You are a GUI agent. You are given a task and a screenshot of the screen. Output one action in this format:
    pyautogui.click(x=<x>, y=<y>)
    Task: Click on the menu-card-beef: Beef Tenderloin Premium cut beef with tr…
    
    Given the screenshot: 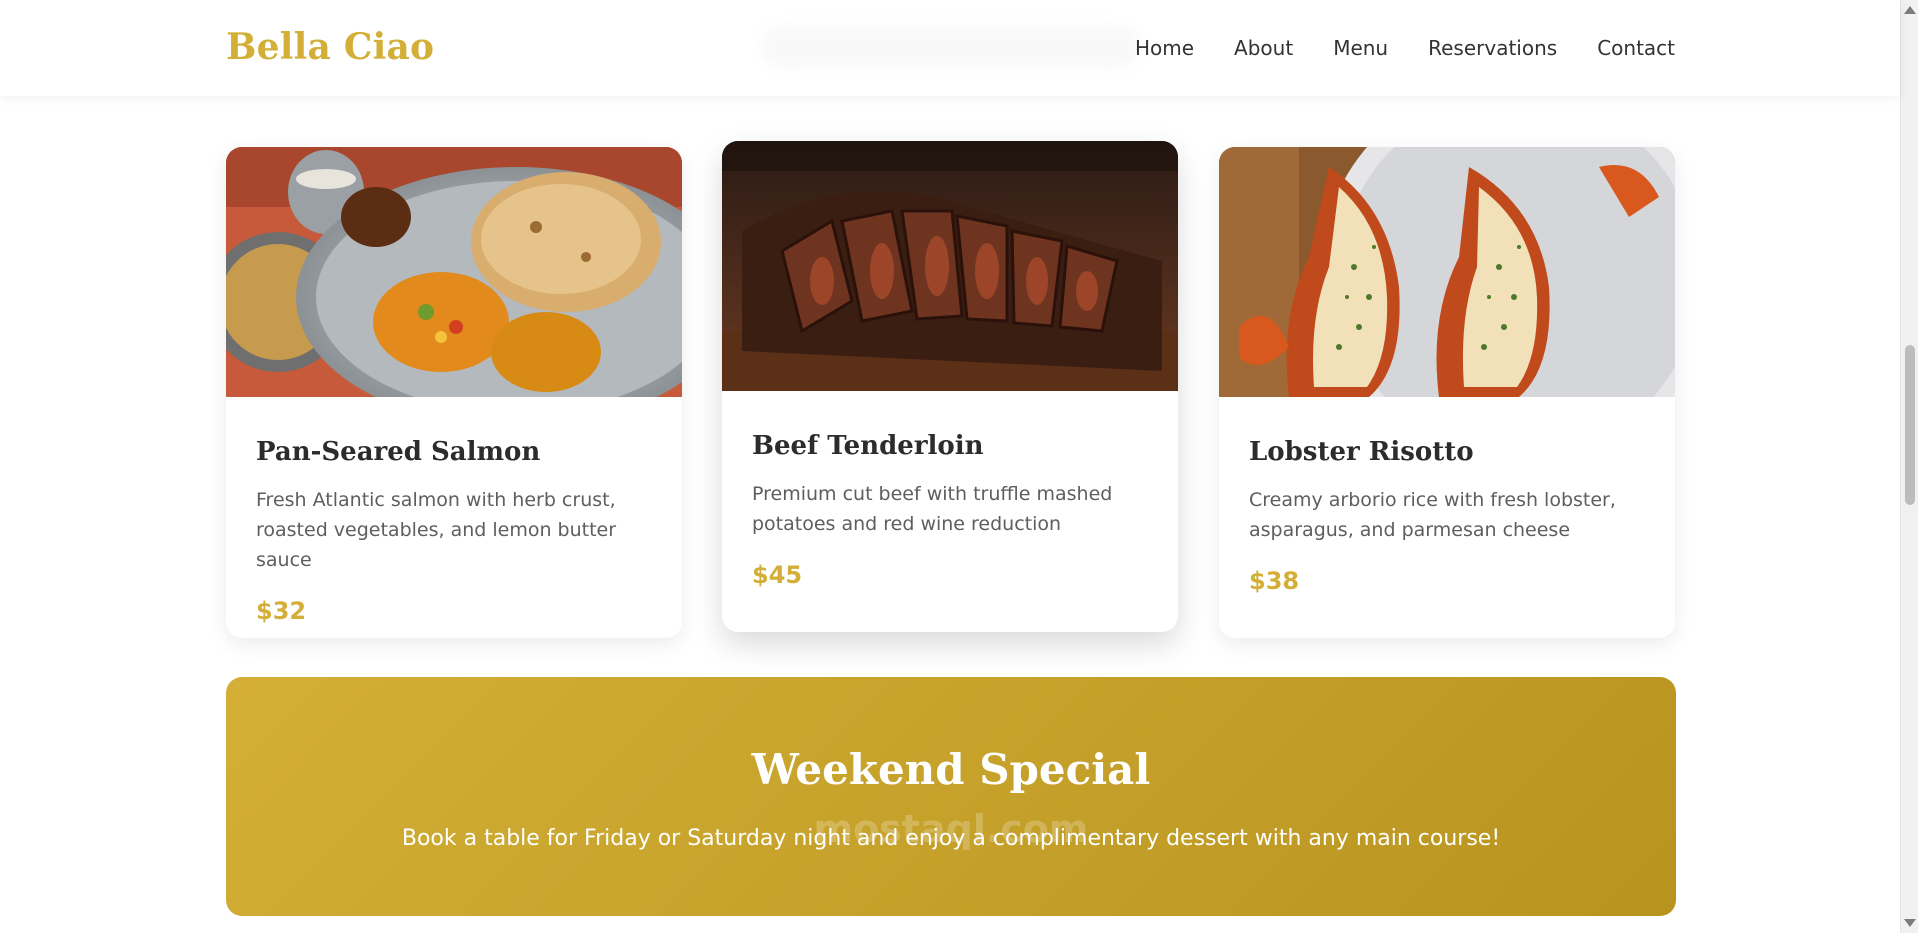 What is the action you would take?
    pyautogui.click(x=950, y=386)
    